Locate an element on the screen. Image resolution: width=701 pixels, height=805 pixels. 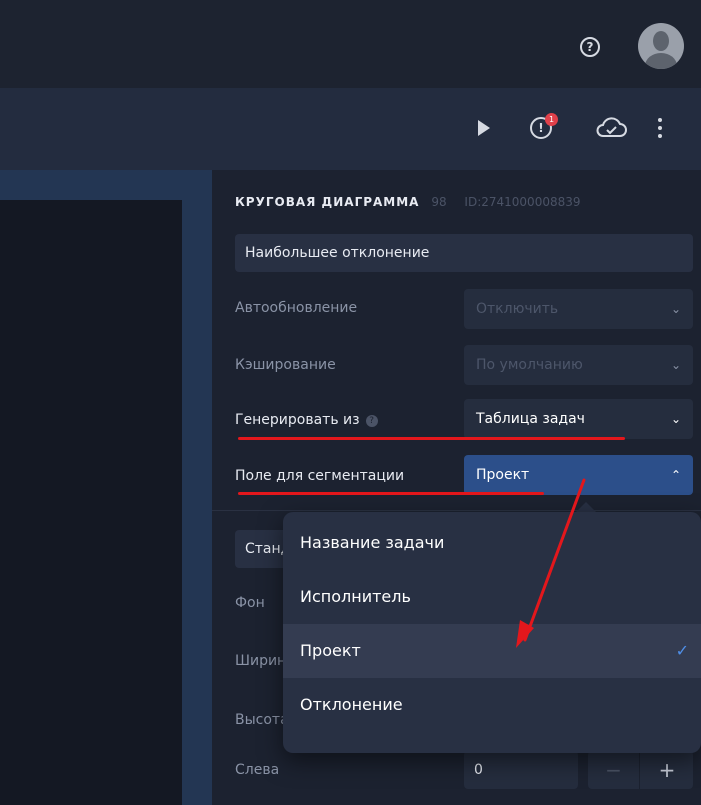
dropdown-option-project: Проект ✓ is located at coordinates (492, 651).